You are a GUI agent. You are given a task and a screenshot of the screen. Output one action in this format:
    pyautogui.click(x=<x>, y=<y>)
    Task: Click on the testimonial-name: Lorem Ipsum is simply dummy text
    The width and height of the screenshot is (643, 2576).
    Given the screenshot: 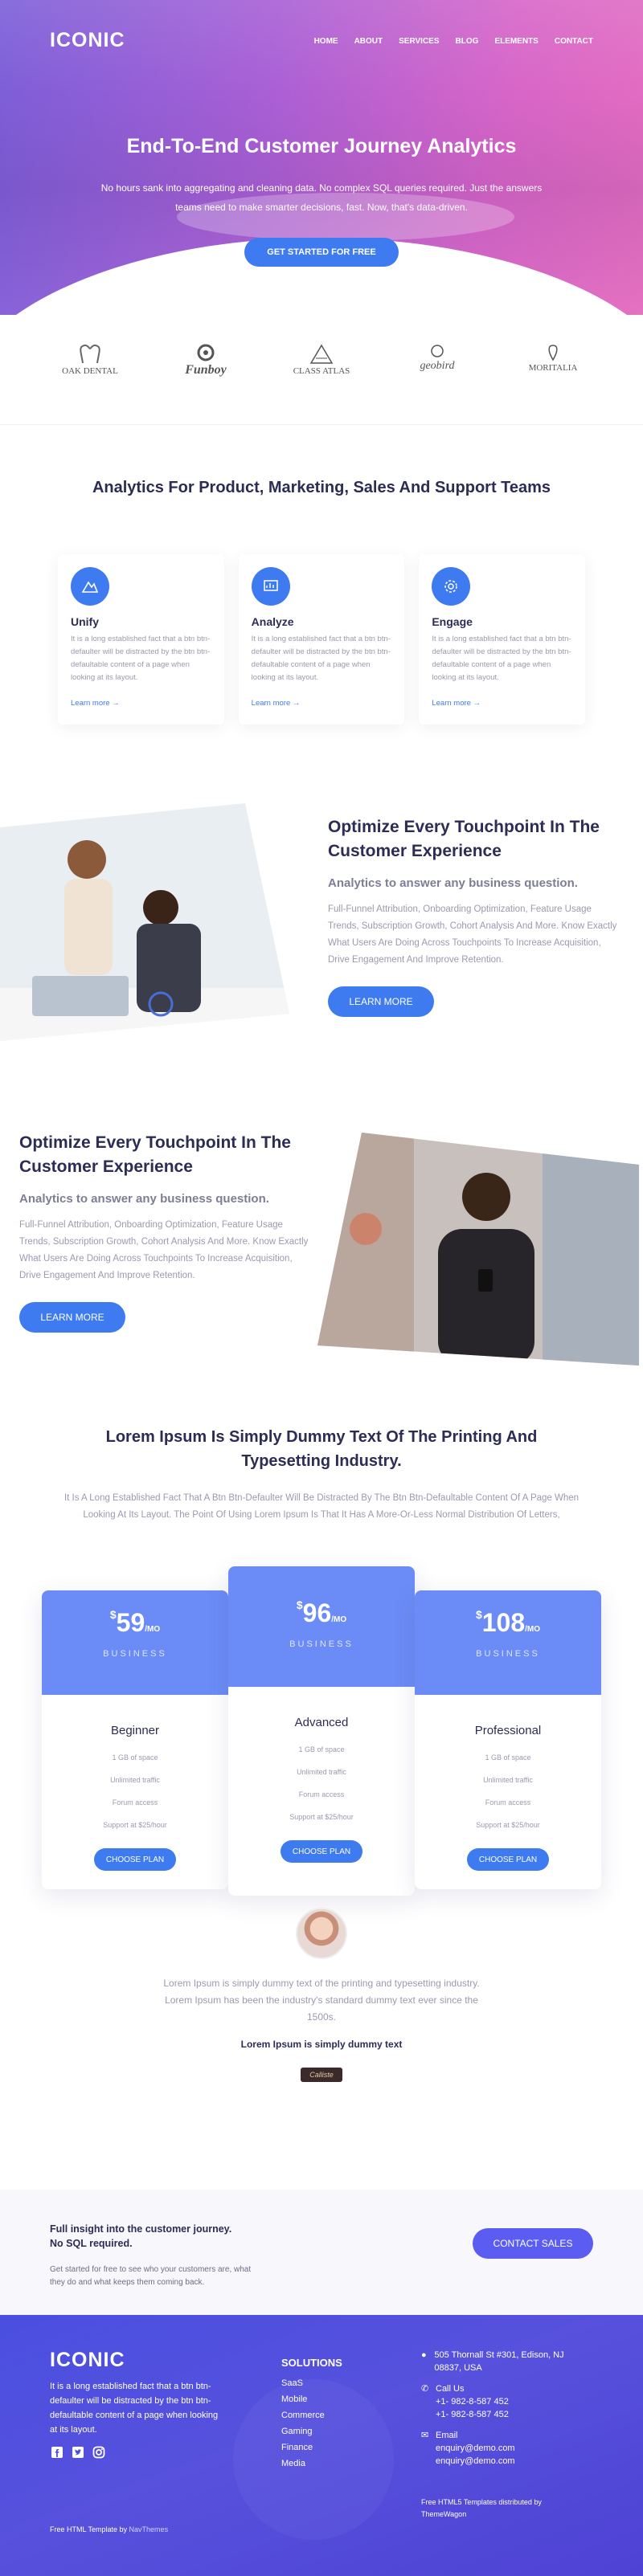 What is the action you would take?
    pyautogui.click(x=321, y=2044)
    